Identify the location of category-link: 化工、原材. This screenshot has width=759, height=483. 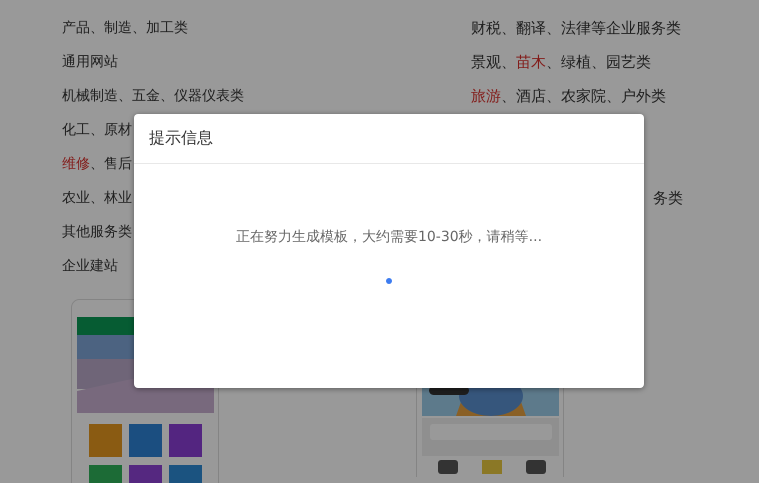
(97, 130).